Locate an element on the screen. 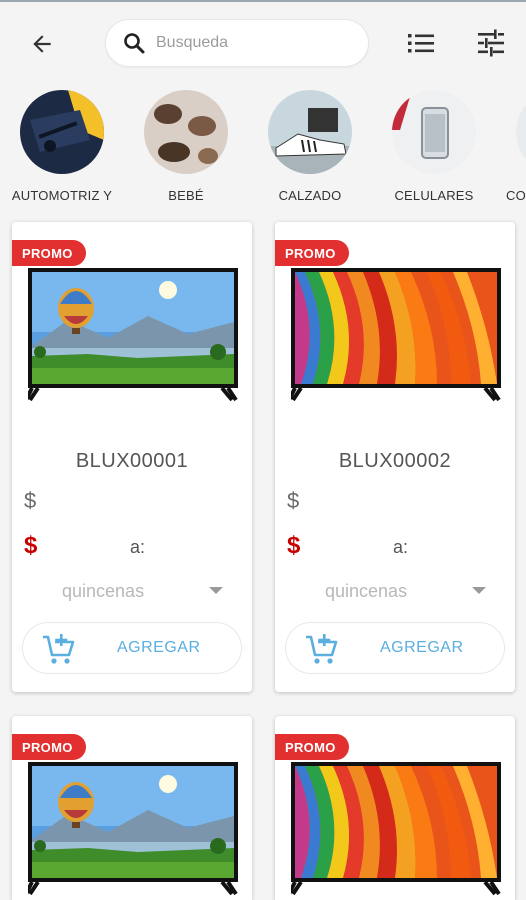 The height and width of the screenshot is (900, 526). search-icon is located at coordinates (134, 43).